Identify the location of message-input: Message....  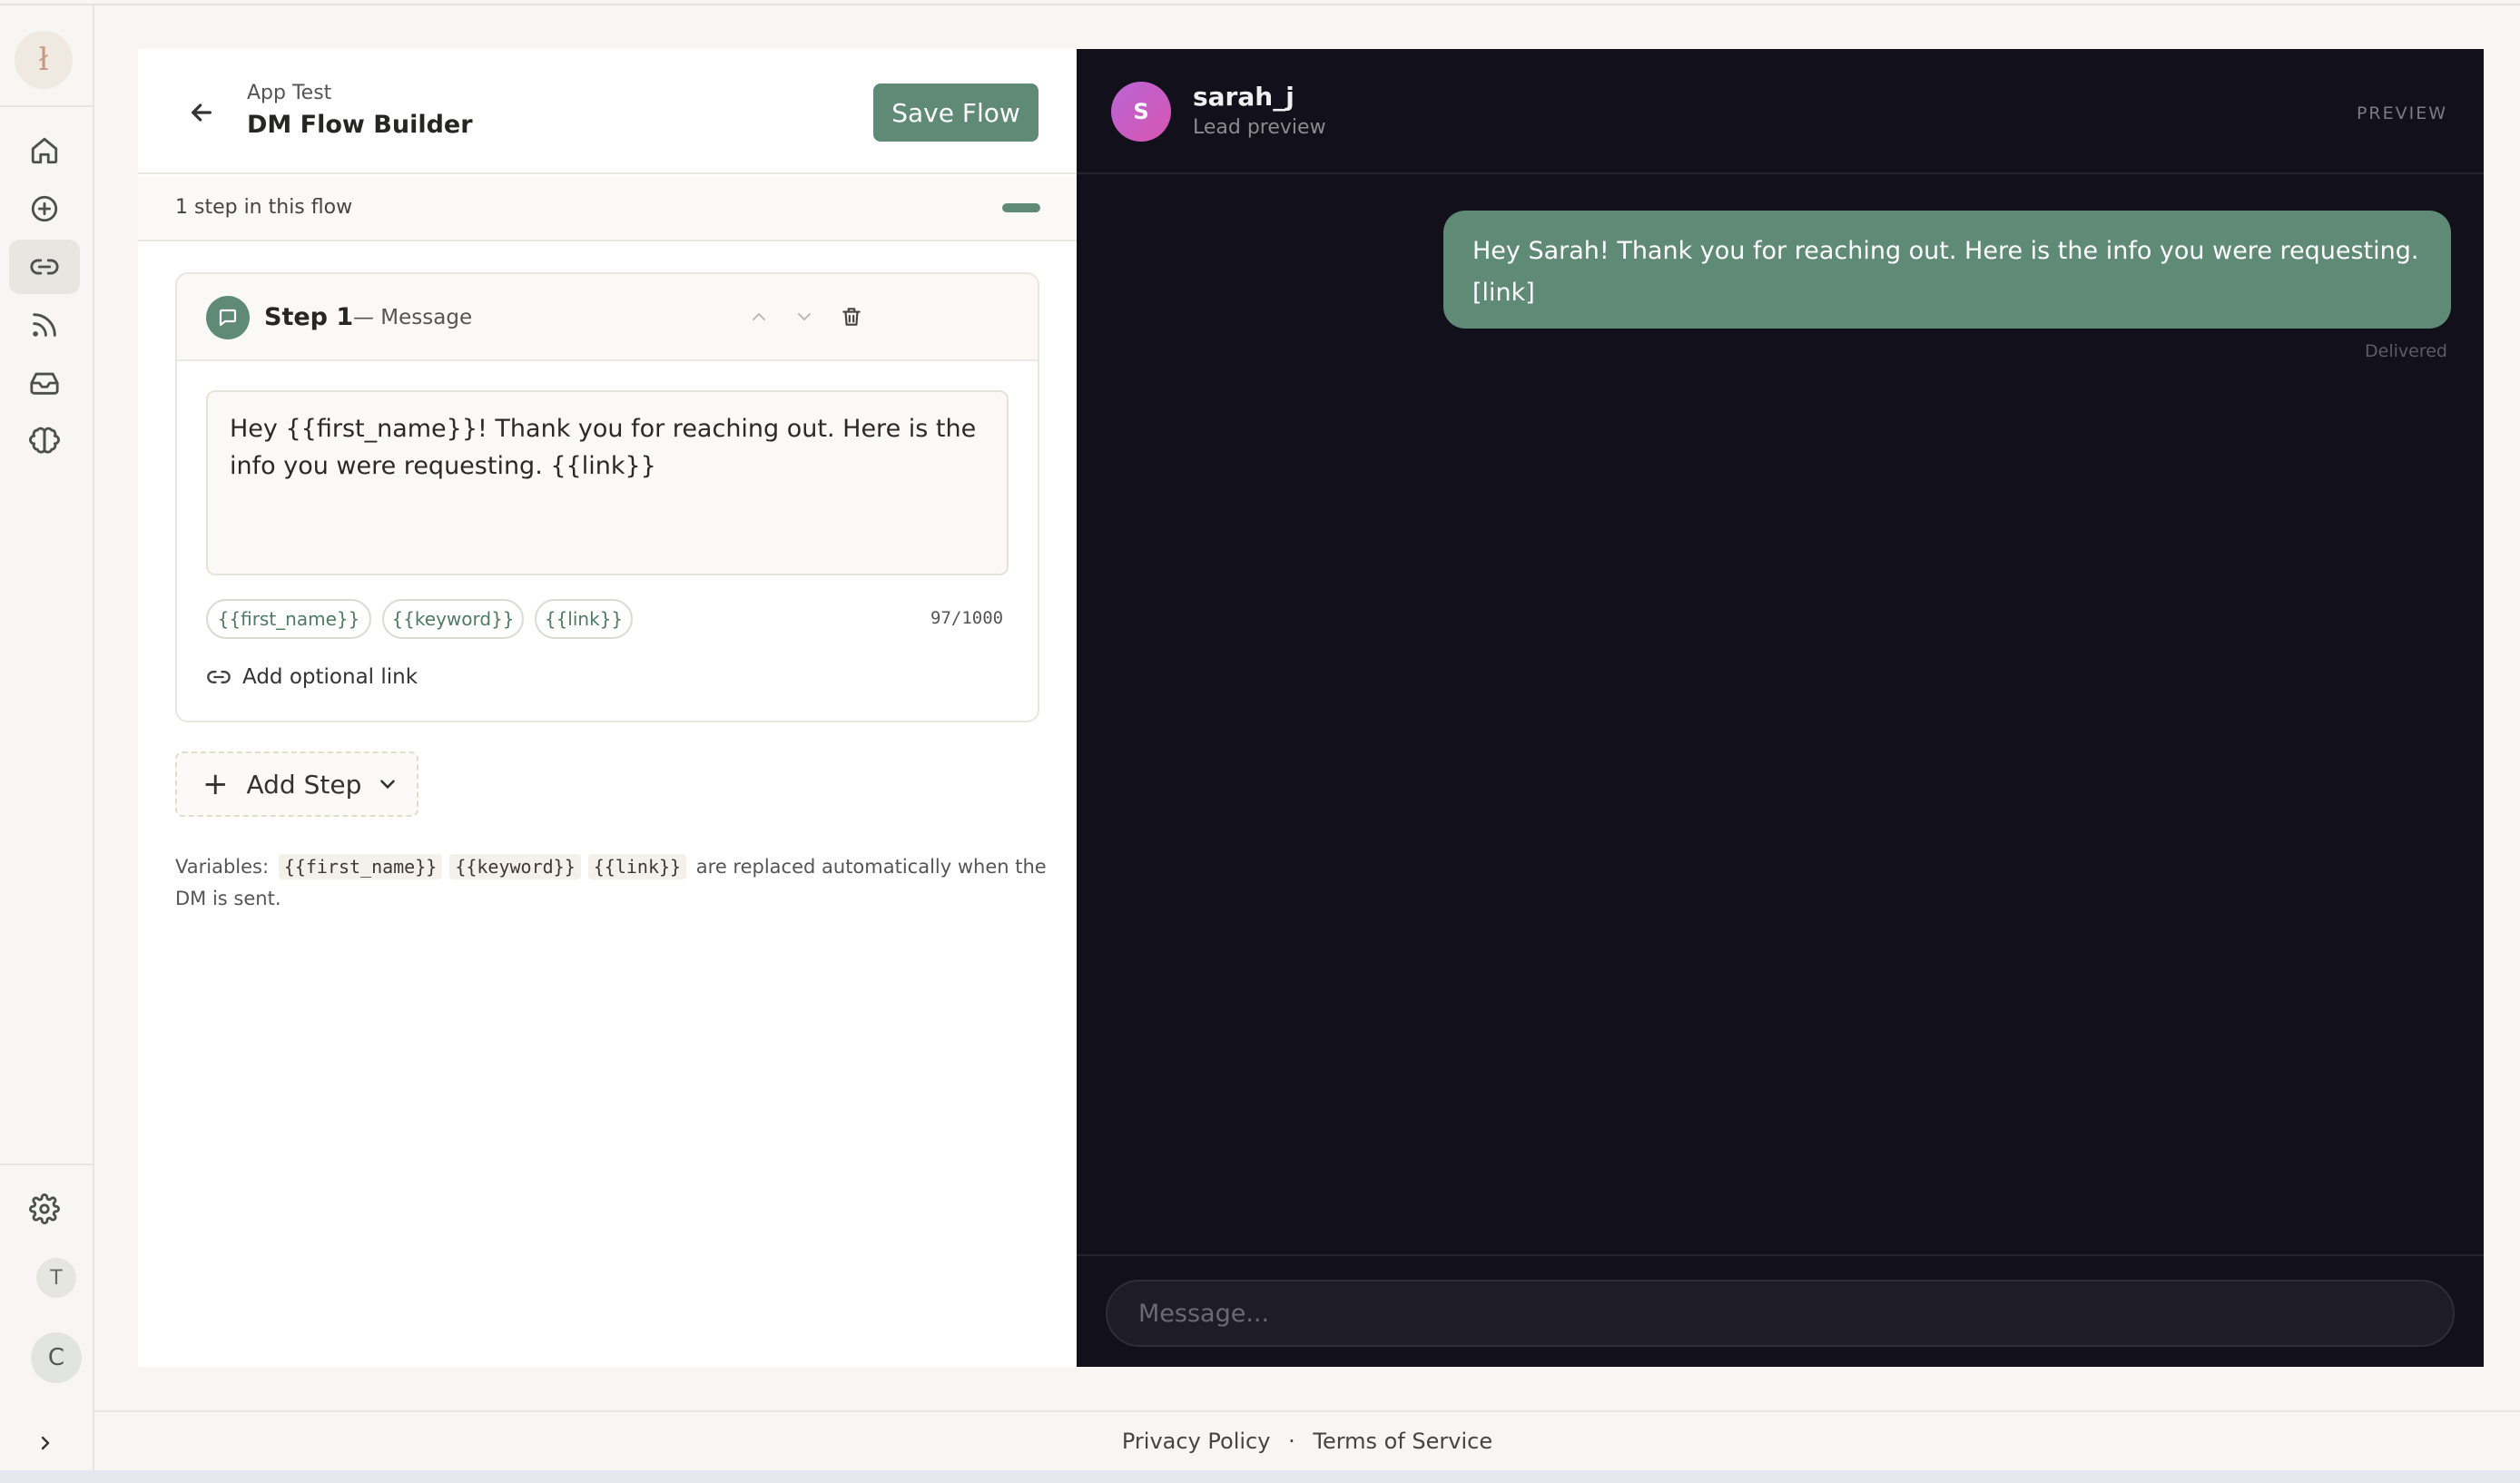
(1781, 1313).